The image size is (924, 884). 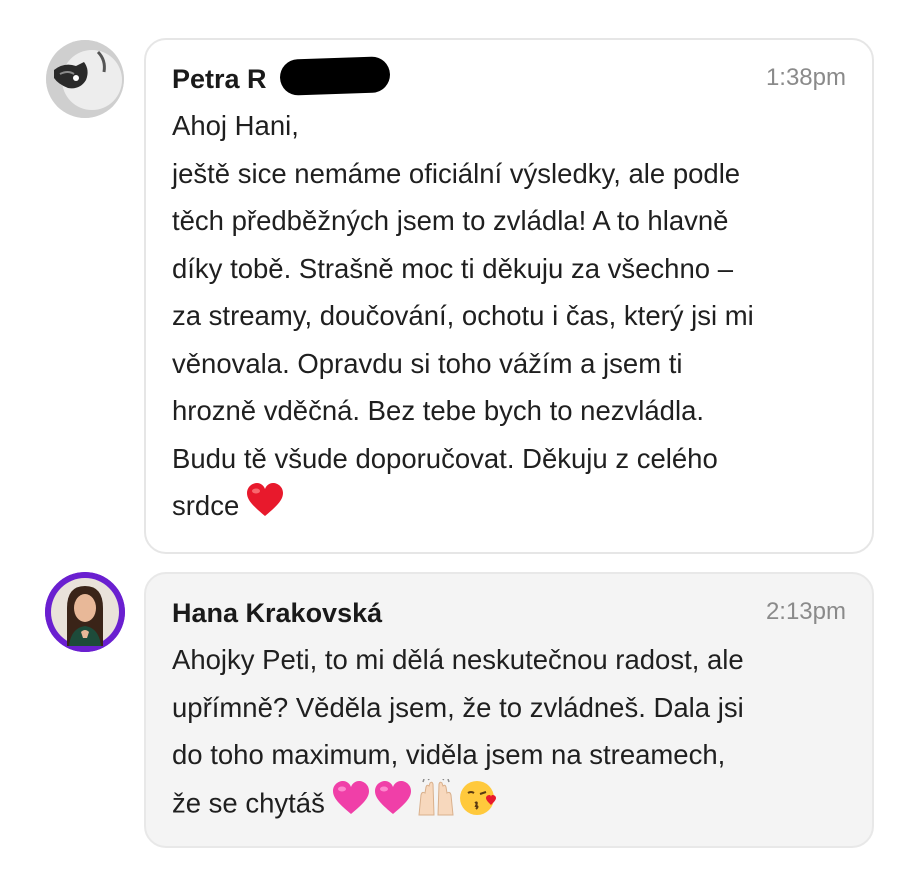 What do you see at coordinates (805, 611) in the screenshot?
I see `message-timestamp: 2:13pm` at bounding box center [805, 611].